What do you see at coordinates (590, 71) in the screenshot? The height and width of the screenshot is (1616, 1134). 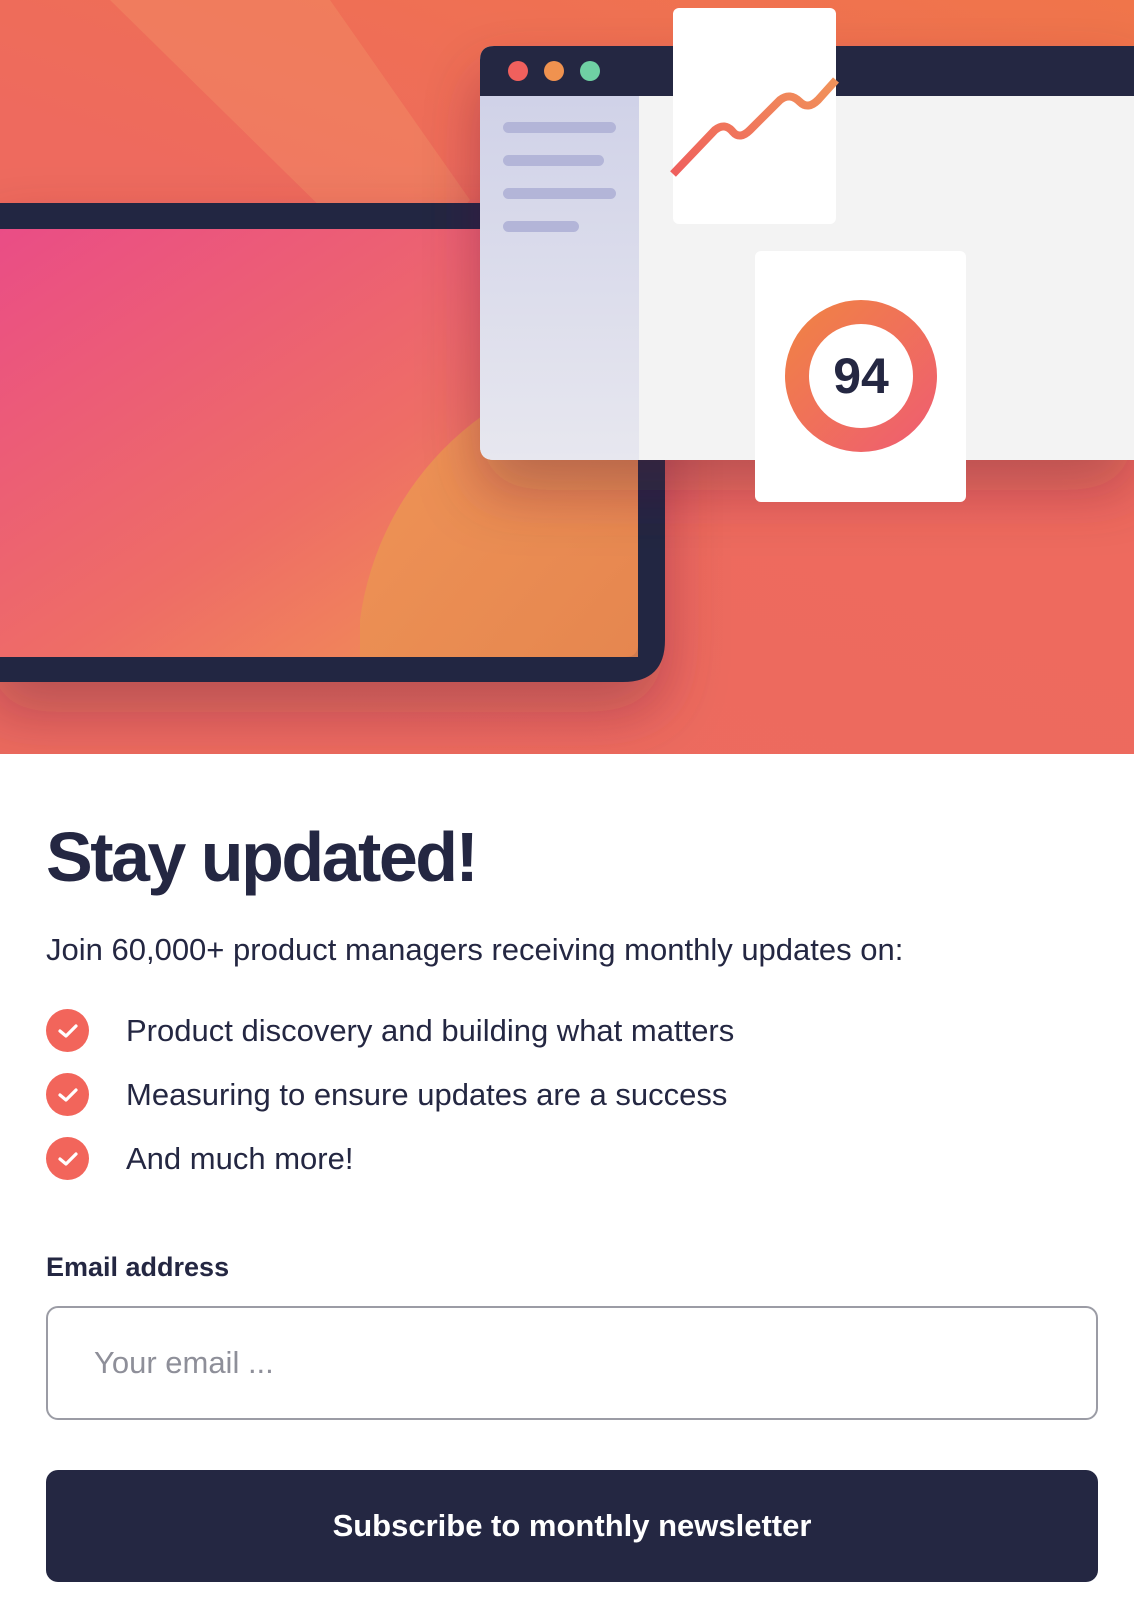 I see `window-maximize-dot` at bounding box center [590, 71].